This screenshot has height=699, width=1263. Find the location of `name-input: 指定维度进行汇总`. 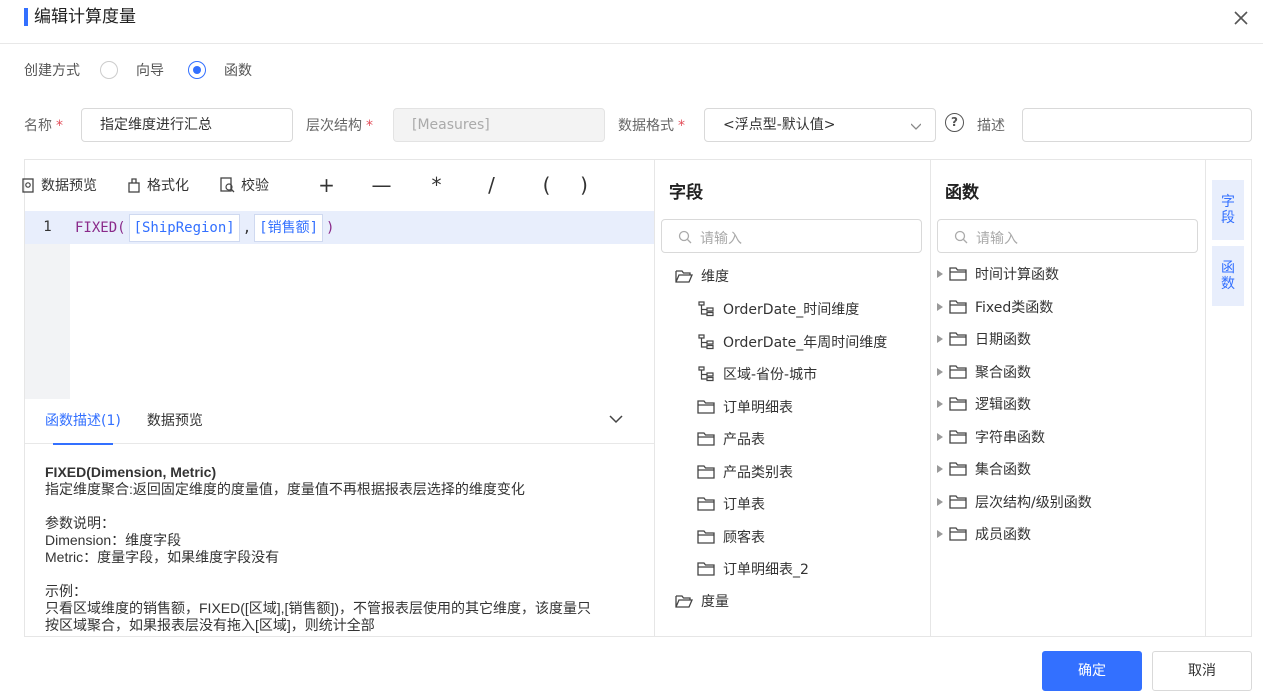

name-input: 指定维度进行汇总 is located at coordinates (187, 125).